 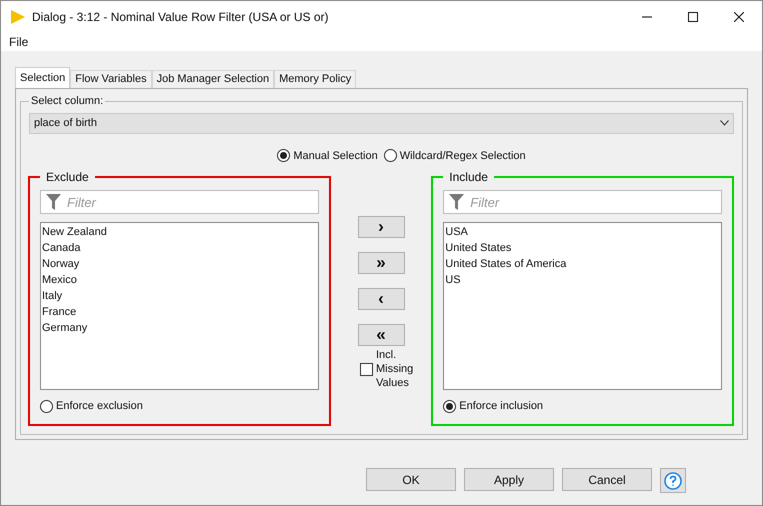 I want to click on value-list: New Zealand Canada Norway Mexico Italy France Germany, so click(x=179, y=306).